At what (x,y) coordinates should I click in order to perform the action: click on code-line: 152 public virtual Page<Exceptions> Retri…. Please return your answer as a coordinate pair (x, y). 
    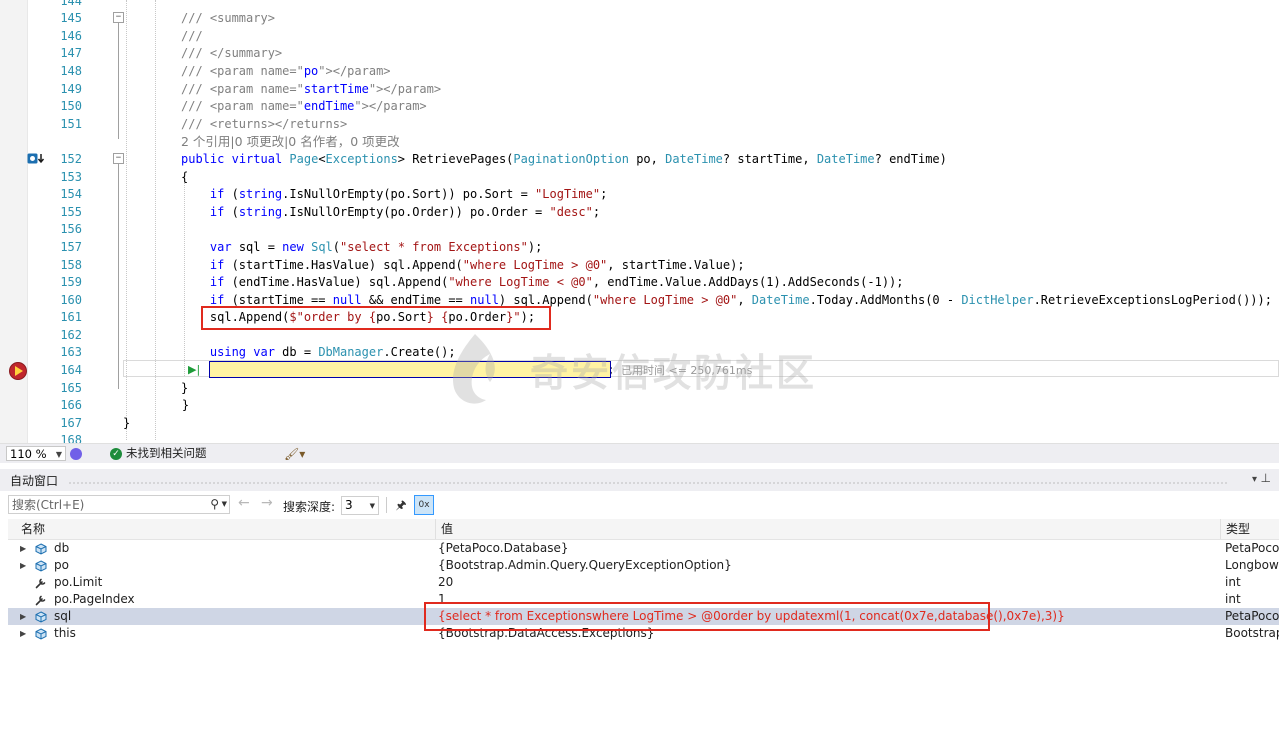
    Looking at the image, I should click on (639, 160).